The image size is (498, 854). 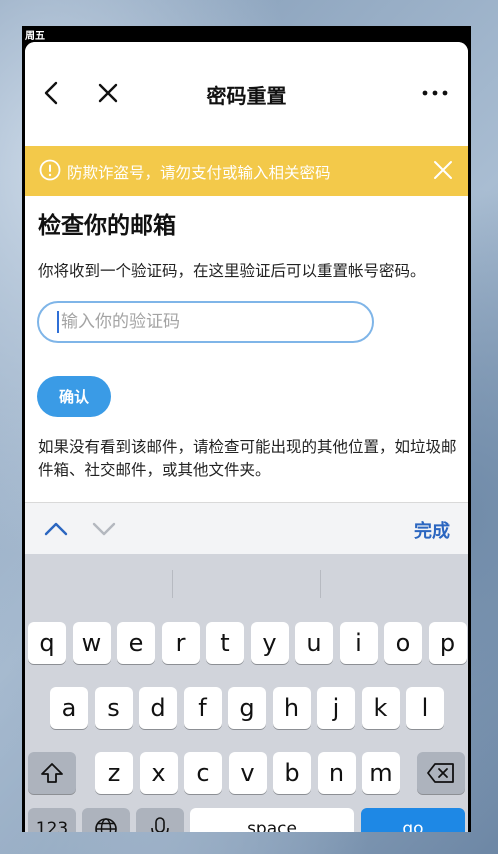 What do you see at coordinates (225, 643) in the screenshot?
I see `key-t: t` at bounding box center [225, 643].